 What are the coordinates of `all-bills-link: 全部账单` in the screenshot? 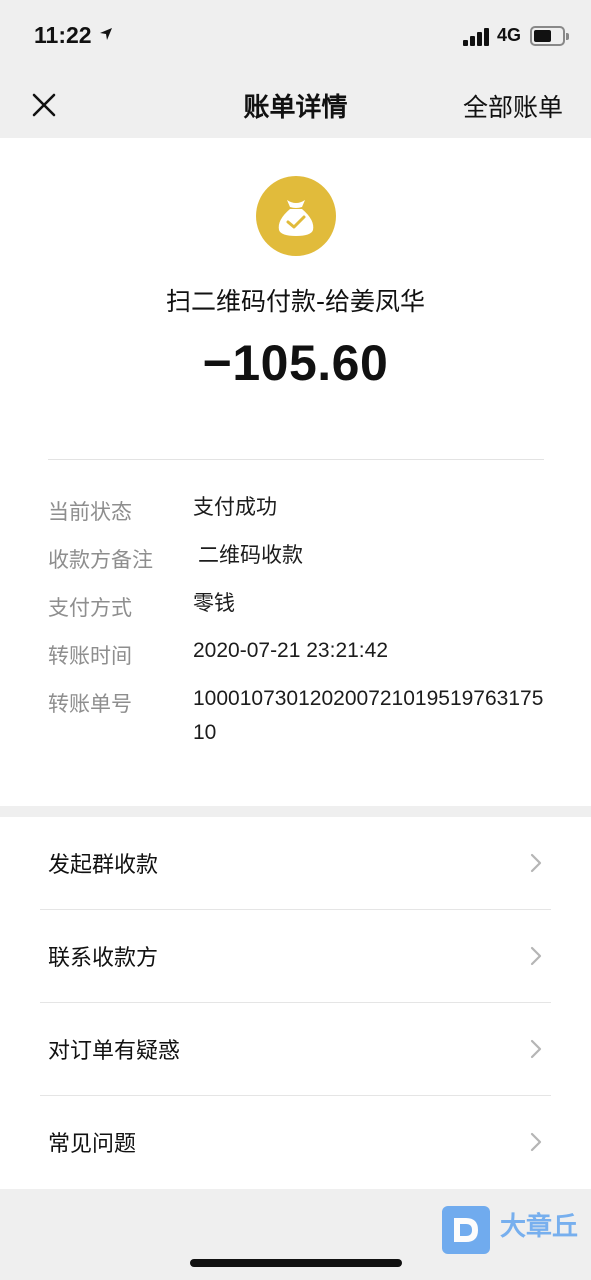 It's located at (513, 106).